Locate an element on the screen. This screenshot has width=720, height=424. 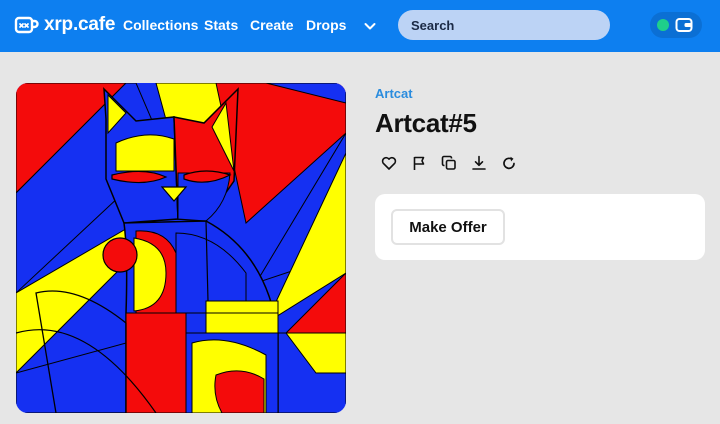
top-navigation-bar: xrp.cafe Collections Stats Create Drops is located at coordinates (360, 26).